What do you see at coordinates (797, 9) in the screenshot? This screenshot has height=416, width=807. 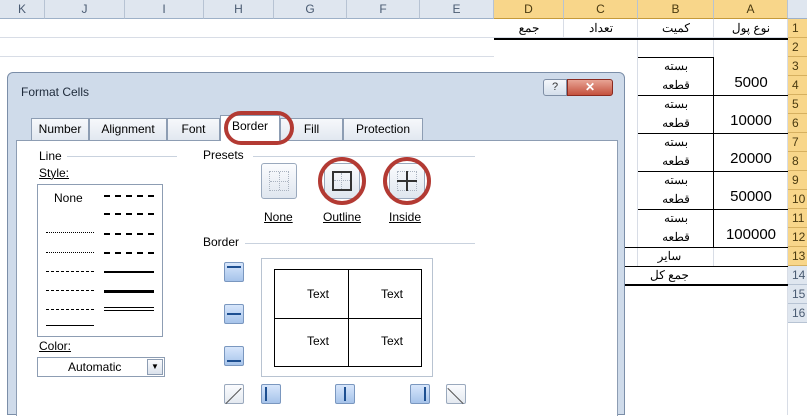 I see `select-all-corner` at bounding box center [797, 9].